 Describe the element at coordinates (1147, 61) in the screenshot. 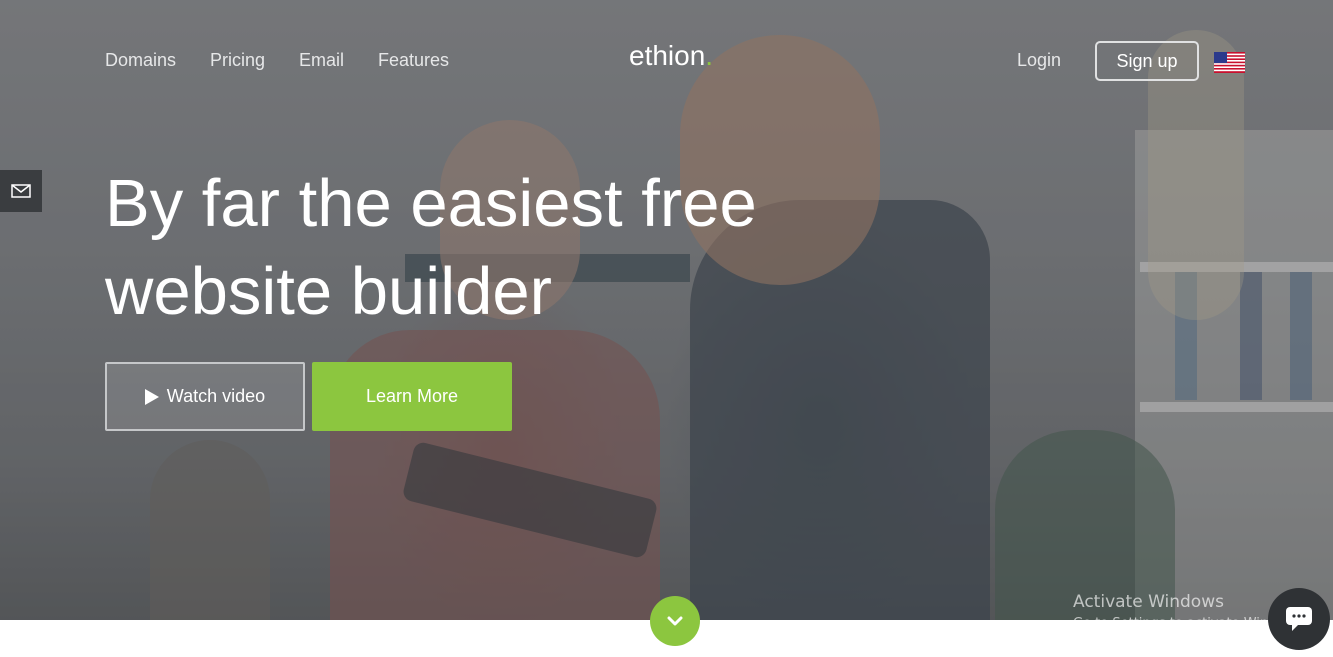

I see `signup-button: Sign up` at that location.